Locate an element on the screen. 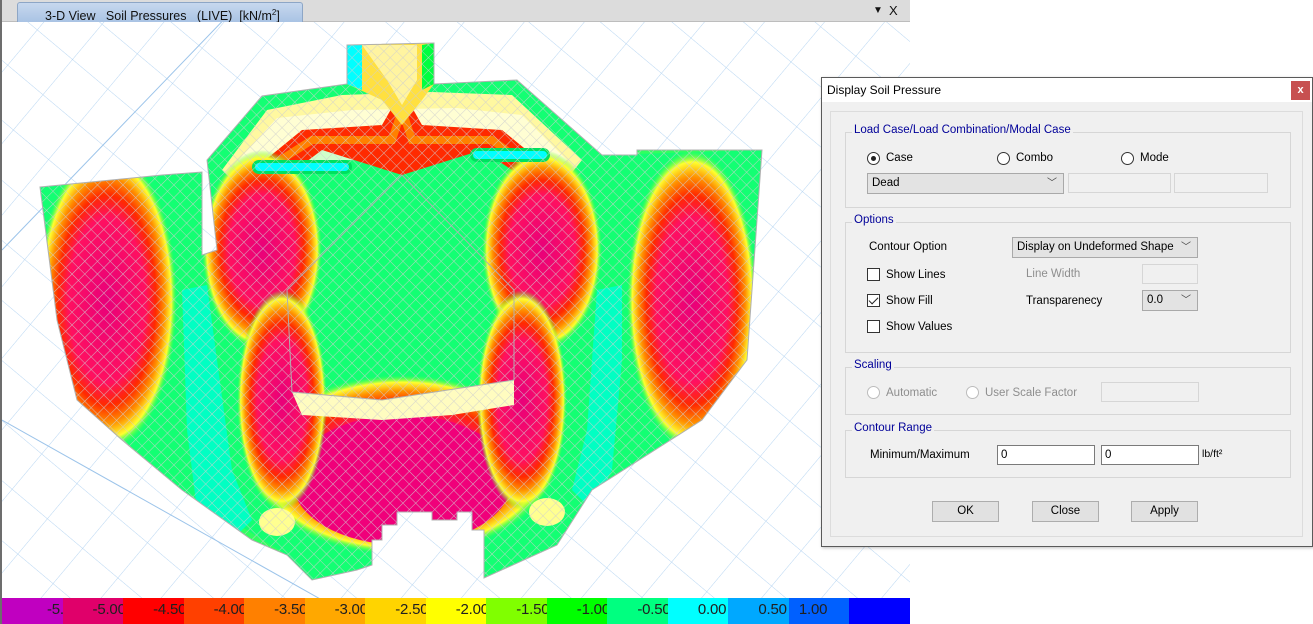  colorbar-segment: -2.50 is located at coordinates (397, 611).